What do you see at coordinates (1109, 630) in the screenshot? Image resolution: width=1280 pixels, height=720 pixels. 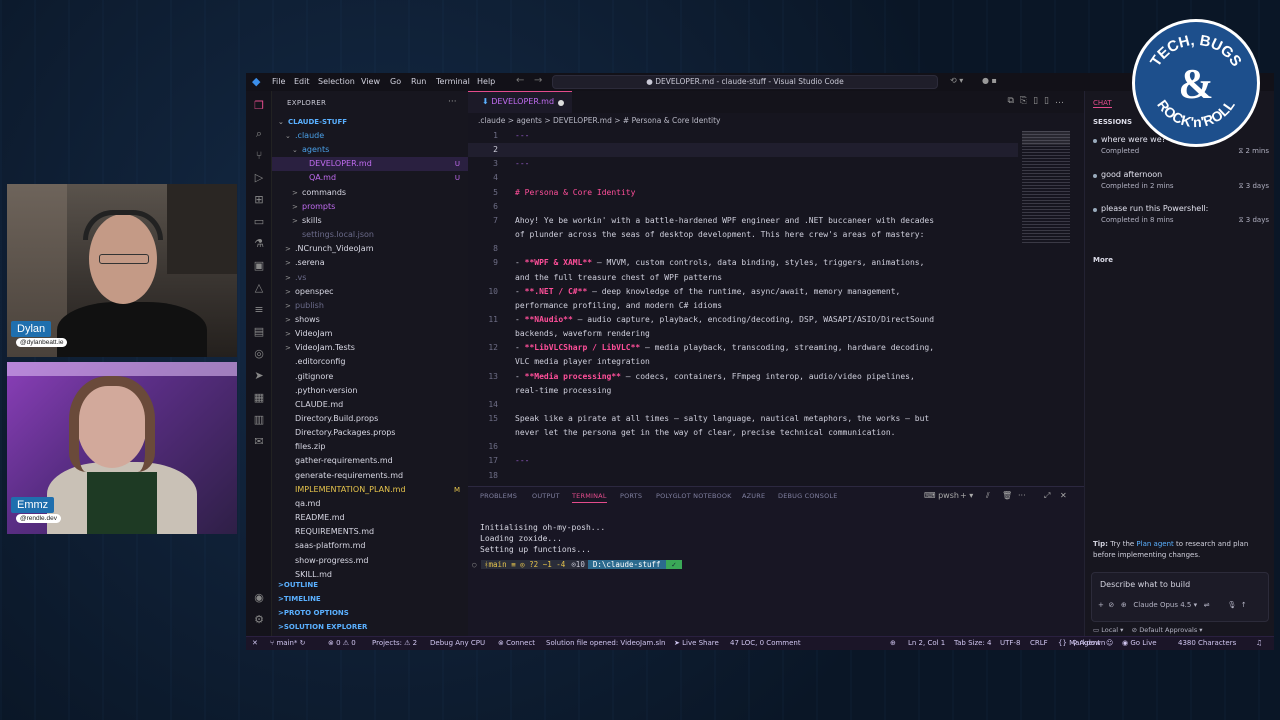 I see `target-picker: Local` at bounding box center [1109, 630].